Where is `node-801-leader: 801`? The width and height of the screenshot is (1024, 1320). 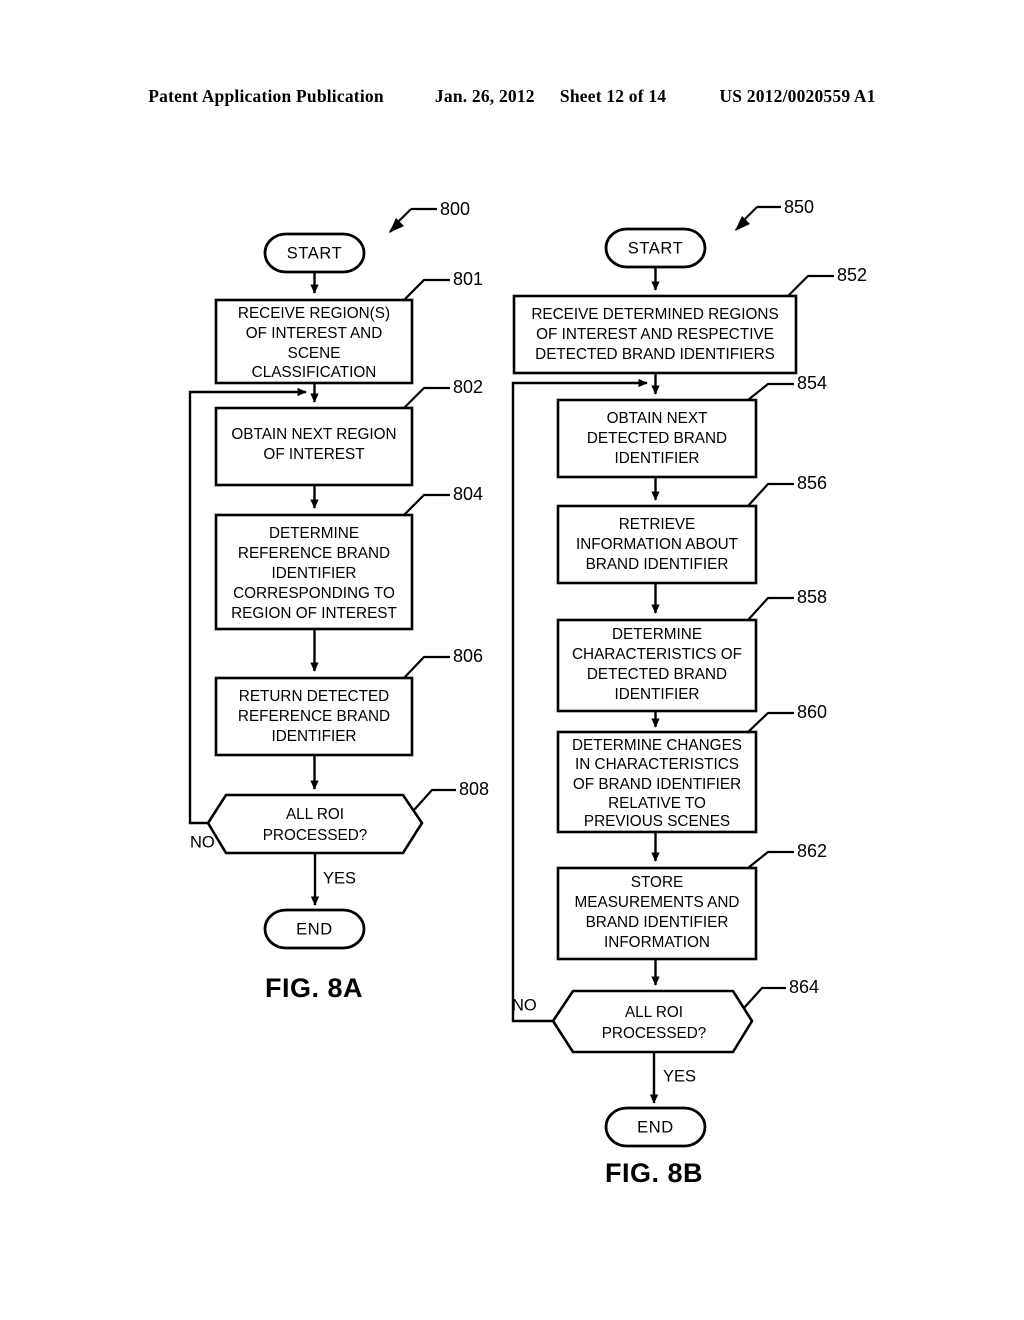
node-801-leader: 801 is located at coordinates (443, 285).